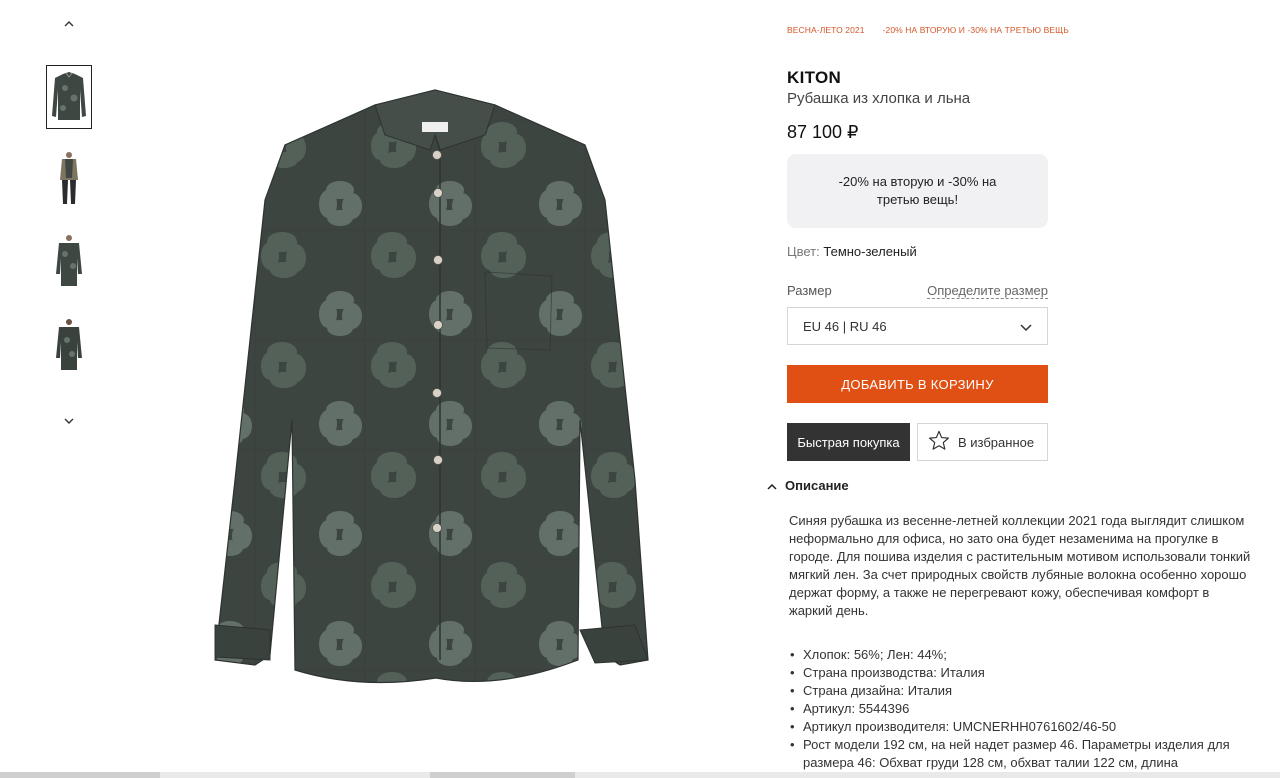 This screenshot has width=1280, height=778. I want to click on tag-season: ВЕСНА-ЛЕТО 2021, so click(826, 30).